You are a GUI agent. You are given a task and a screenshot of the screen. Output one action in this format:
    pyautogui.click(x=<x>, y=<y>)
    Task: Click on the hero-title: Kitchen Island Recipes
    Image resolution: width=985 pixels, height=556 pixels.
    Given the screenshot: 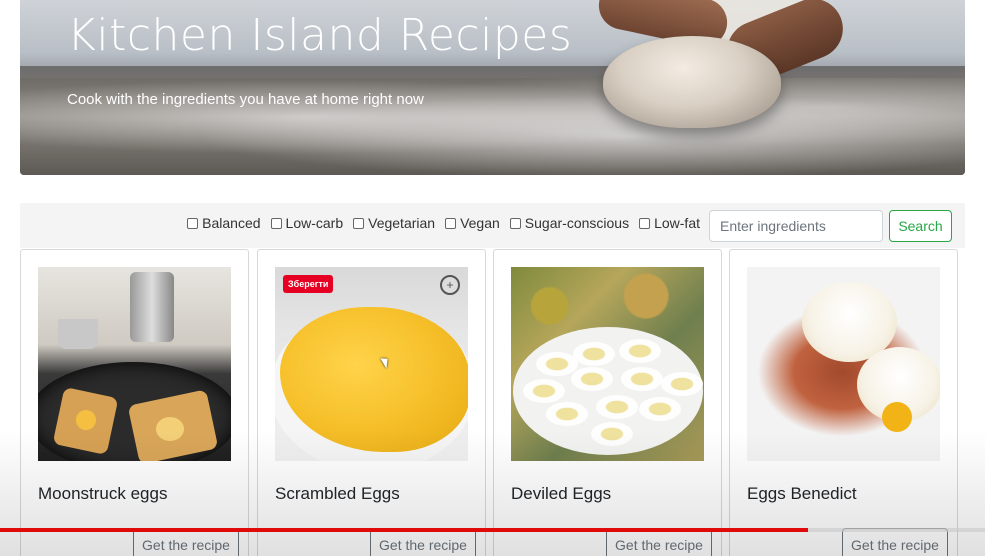 What is the action you would take?
    pyautogui.click(x=320, y=35)
    